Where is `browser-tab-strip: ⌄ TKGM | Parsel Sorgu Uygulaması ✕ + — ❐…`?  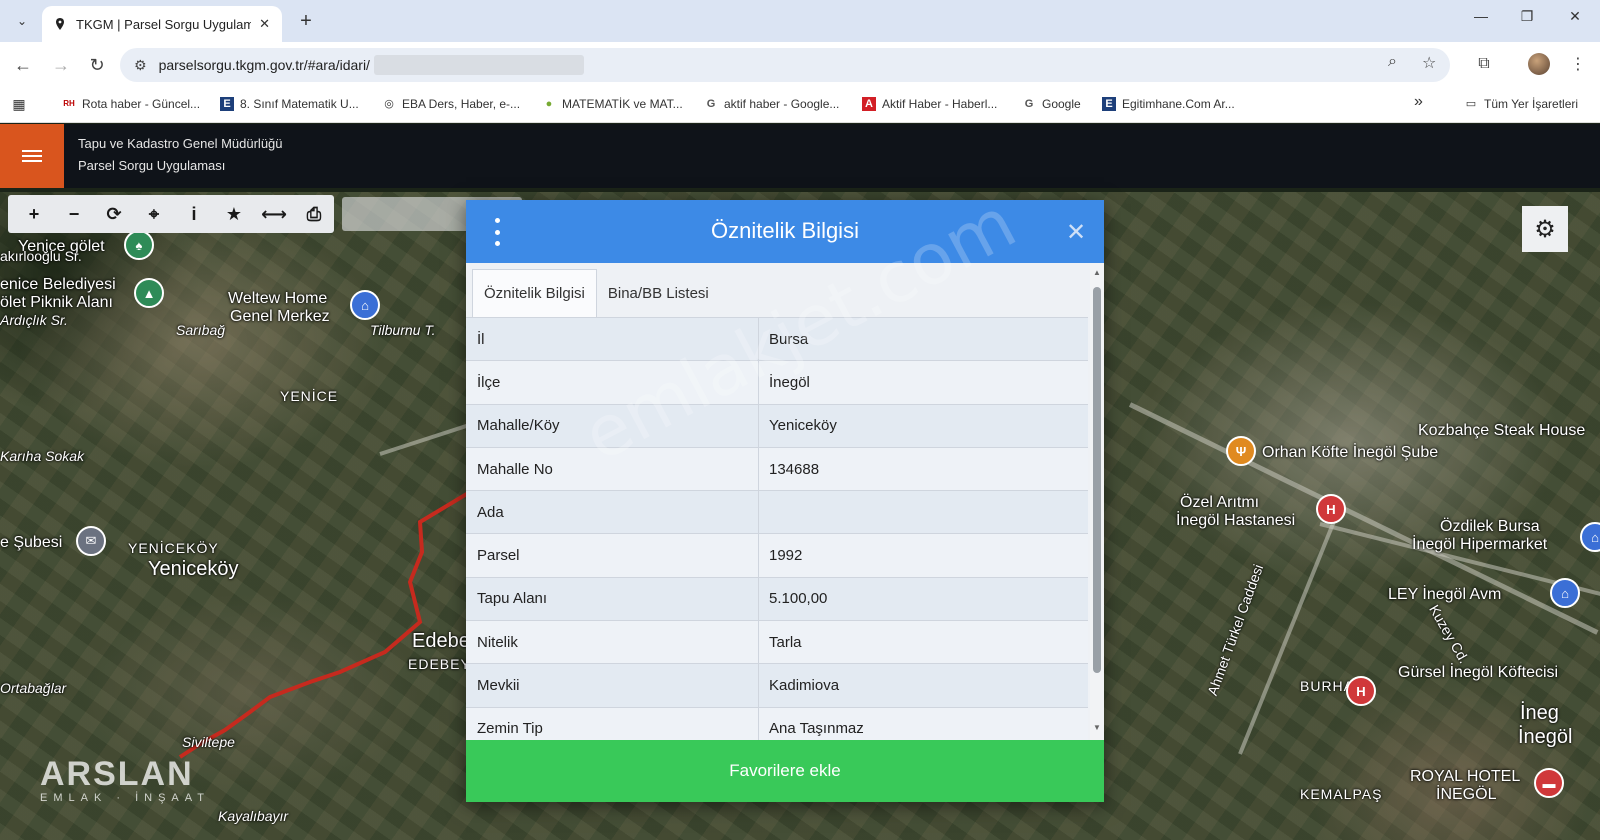
browser-tab-strip: ⌄ TKGM | Parsel Sorgu Uygulaması ✕ + — ❐… is located at coordinates (800, 21).